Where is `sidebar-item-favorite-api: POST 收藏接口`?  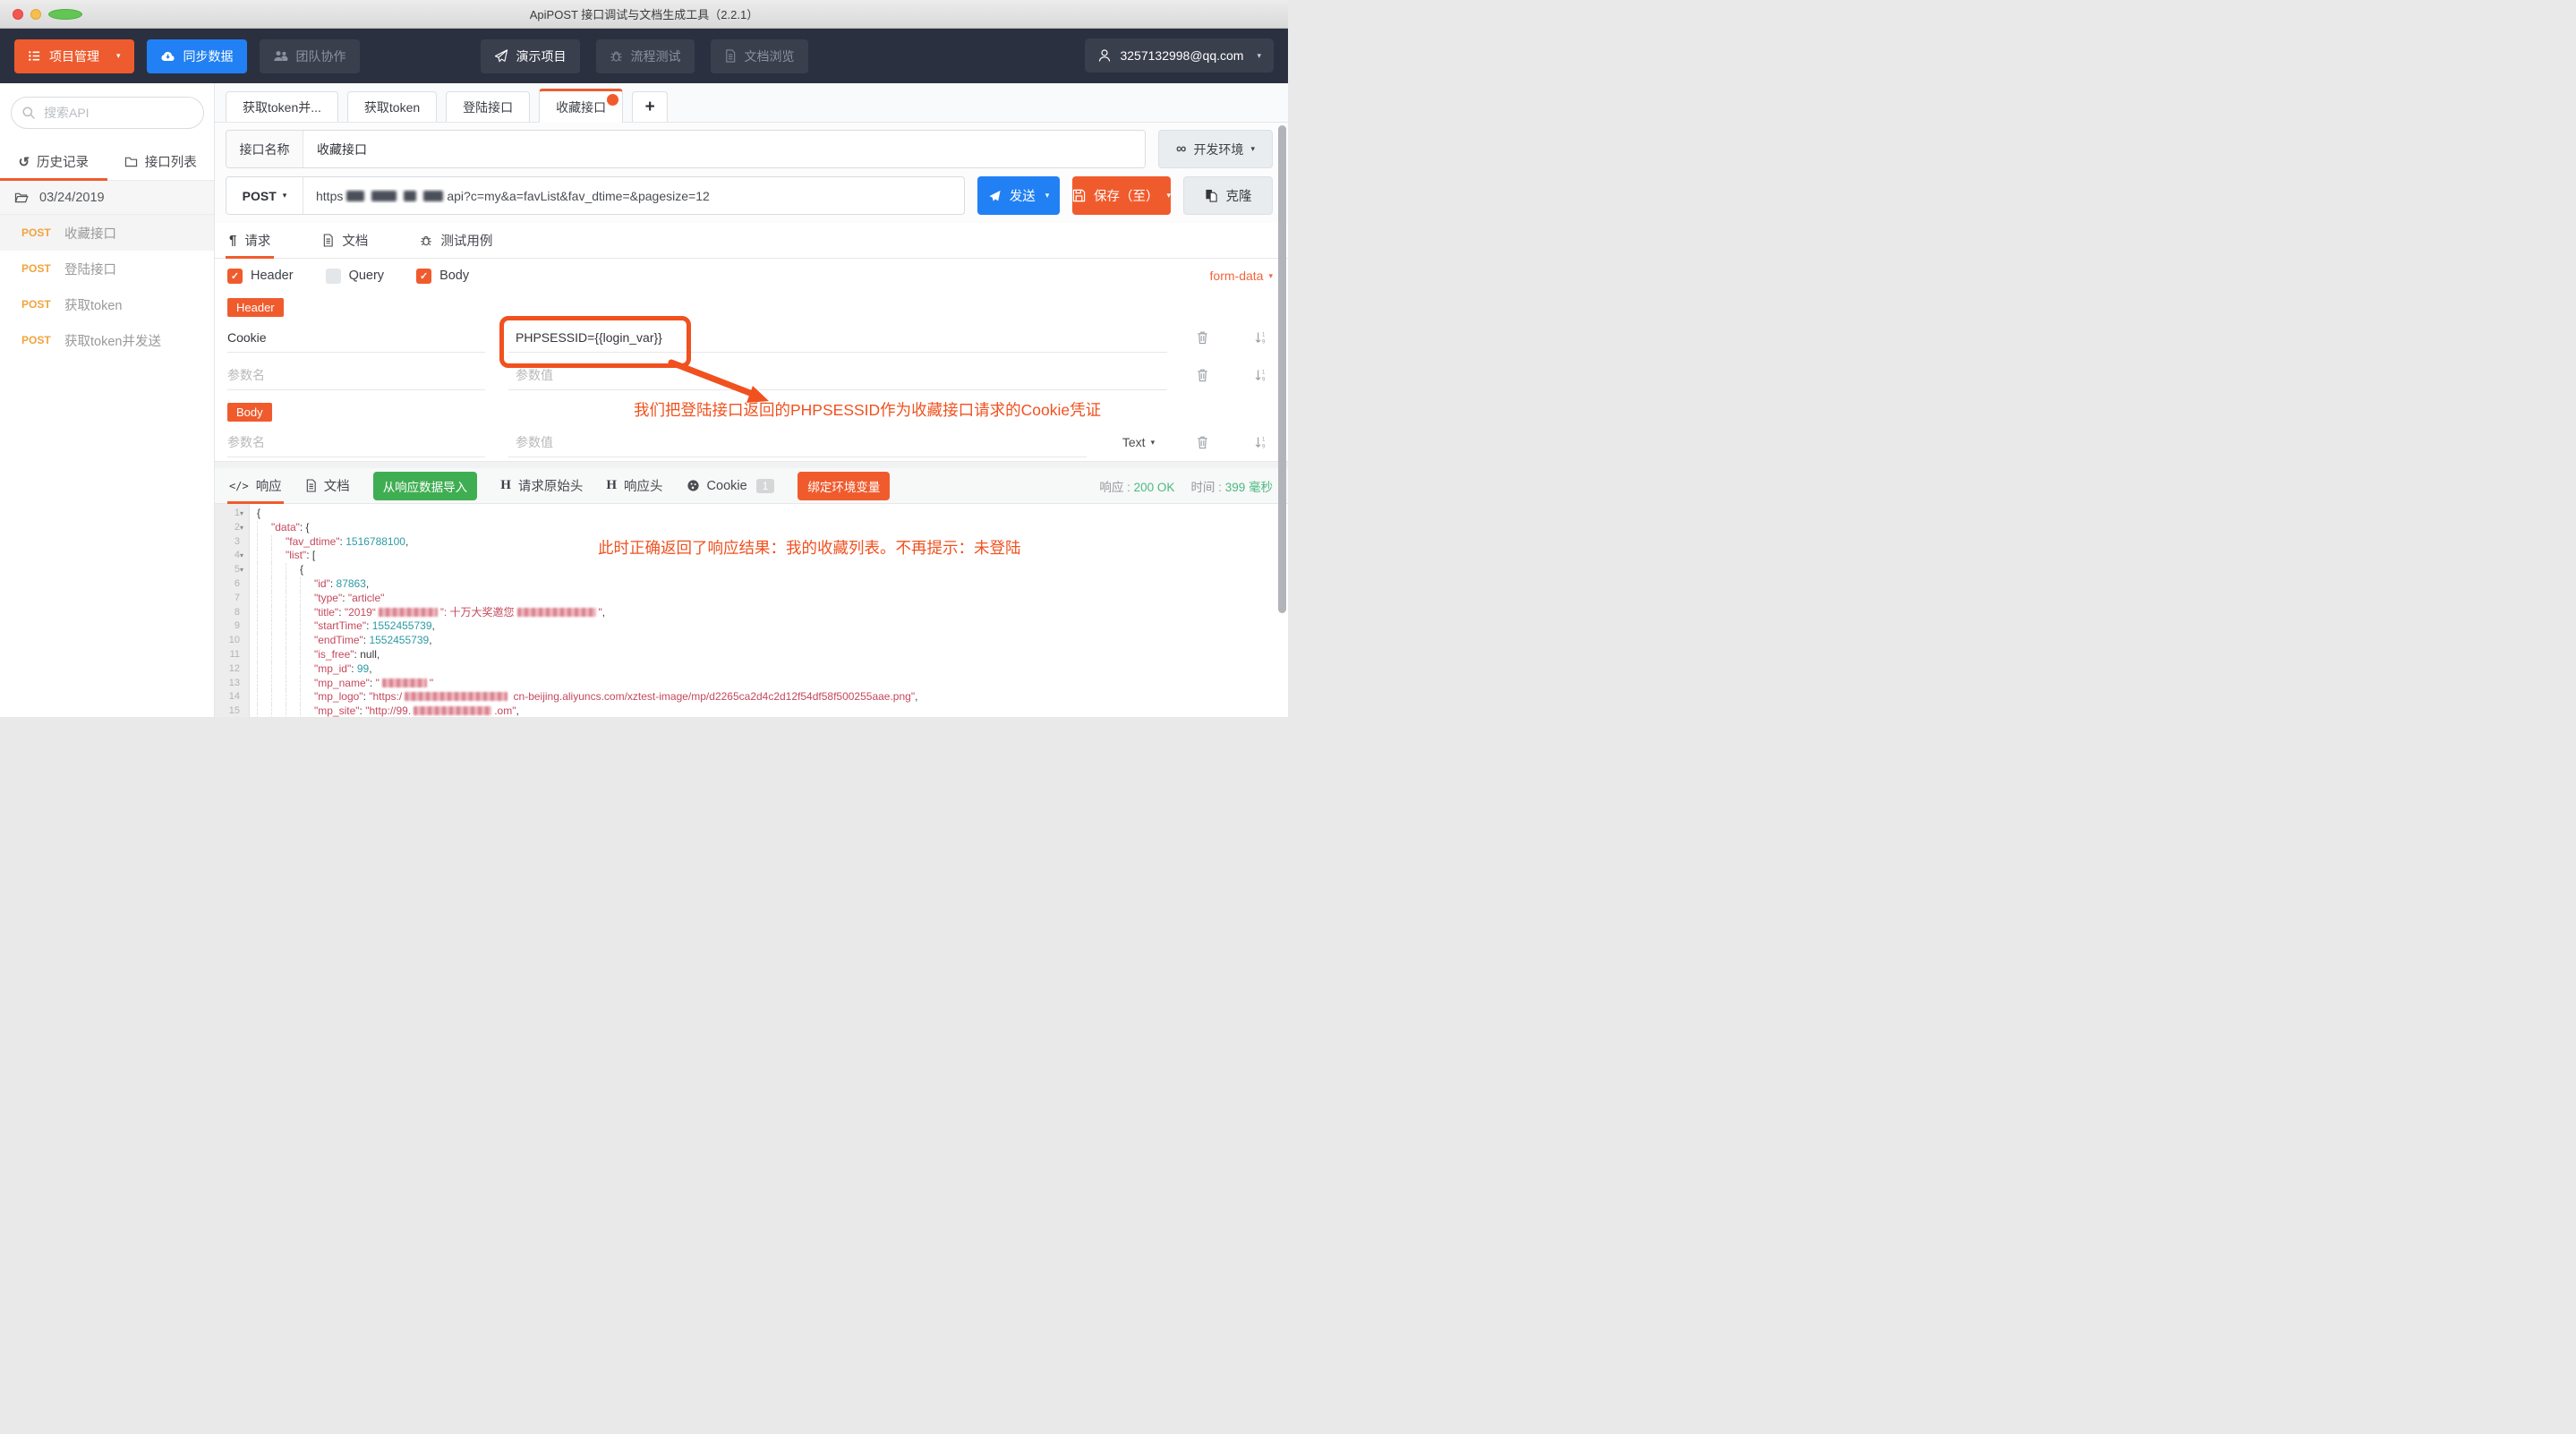 sidebar-item-favorite-api: POST 收藏接口 is located at coordinates (107, 233).